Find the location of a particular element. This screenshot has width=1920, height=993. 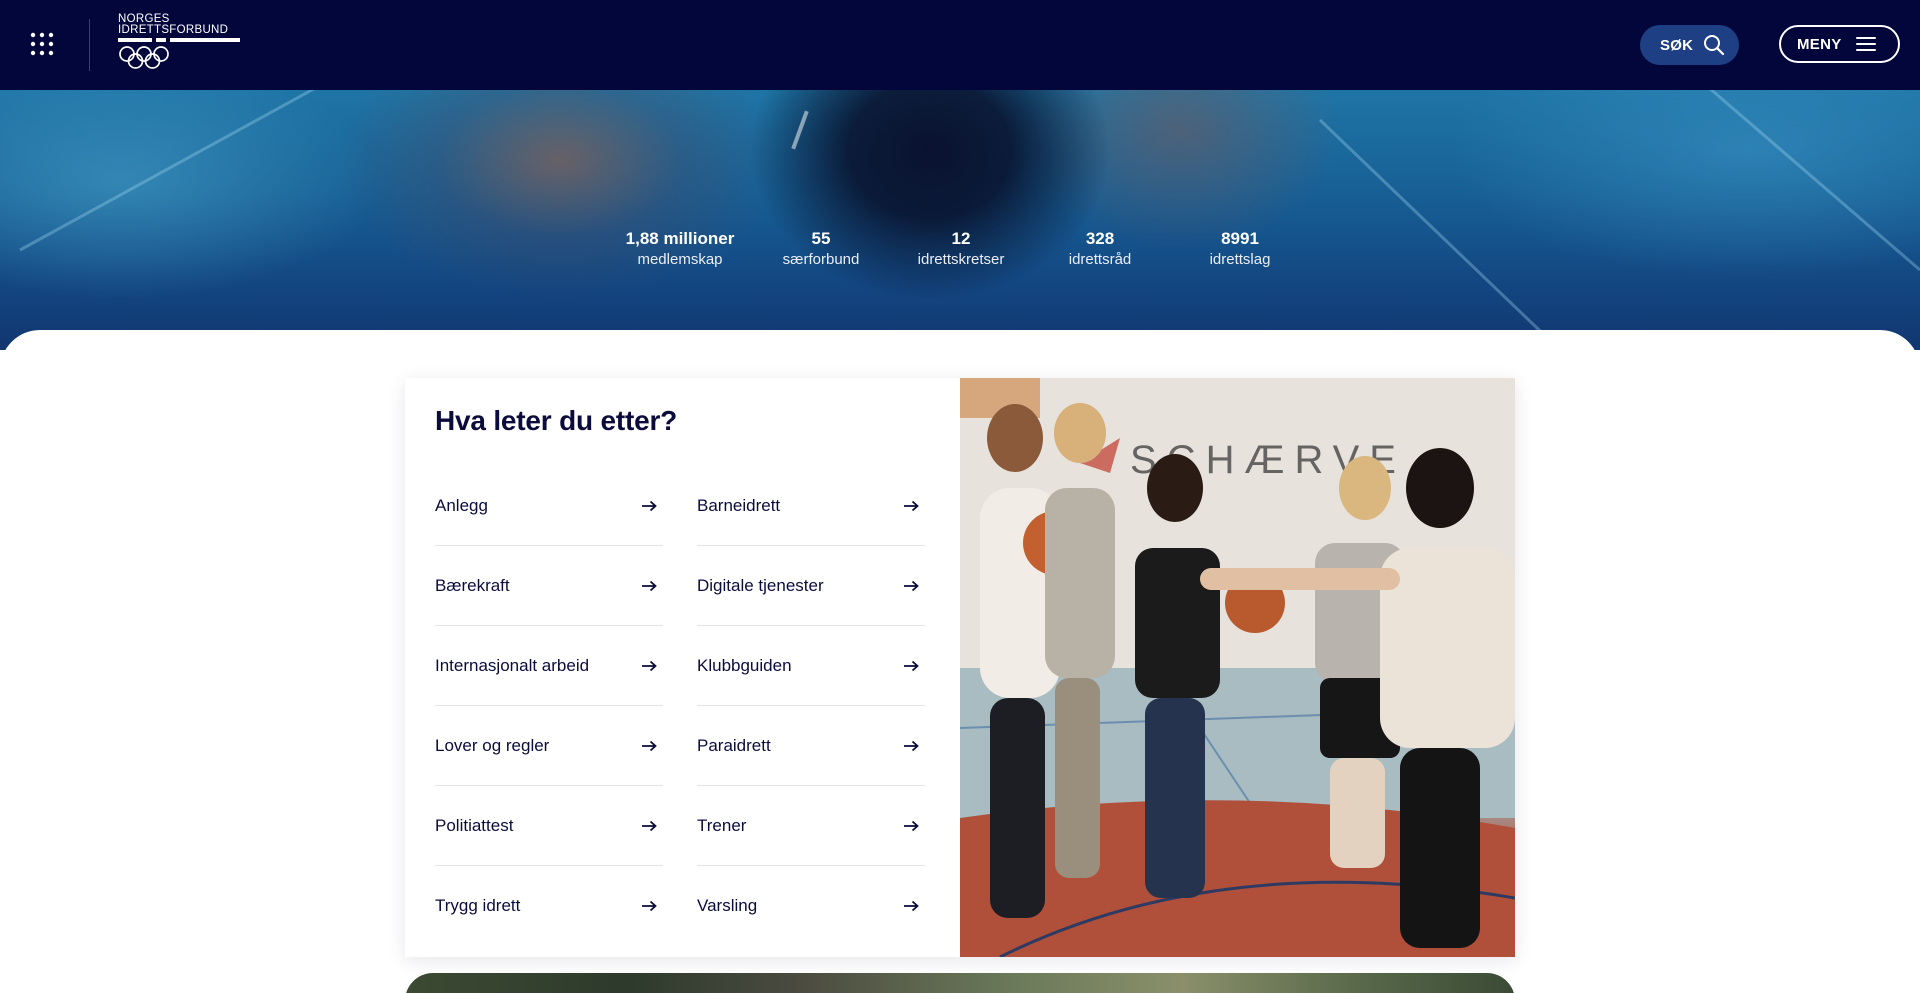

quicklink-label: Varsling is located at coordinates (727, 905).